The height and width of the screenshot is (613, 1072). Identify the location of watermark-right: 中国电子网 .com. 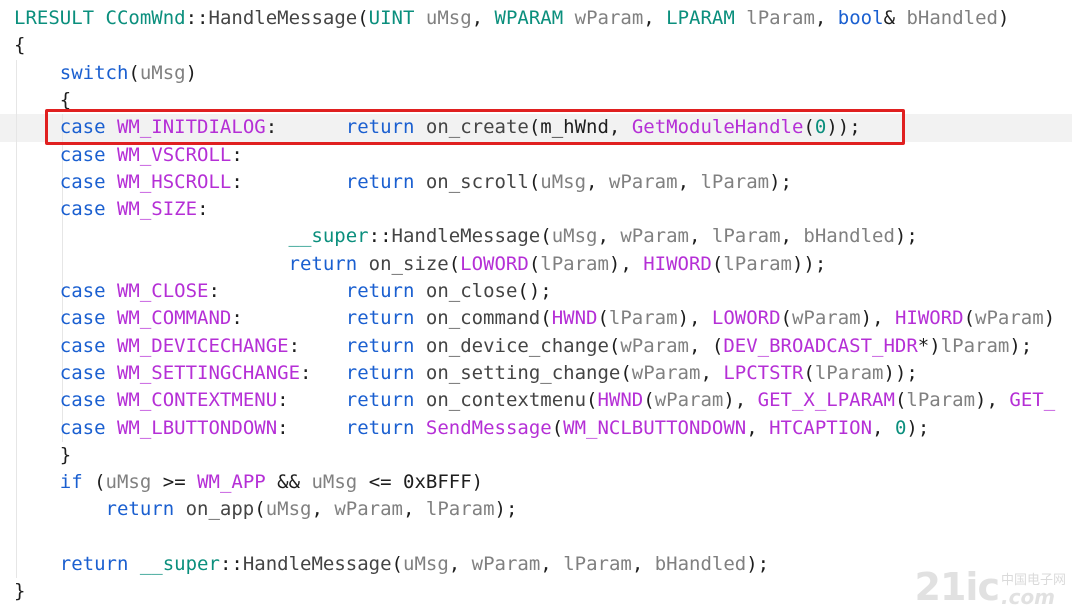
(1033, 590).